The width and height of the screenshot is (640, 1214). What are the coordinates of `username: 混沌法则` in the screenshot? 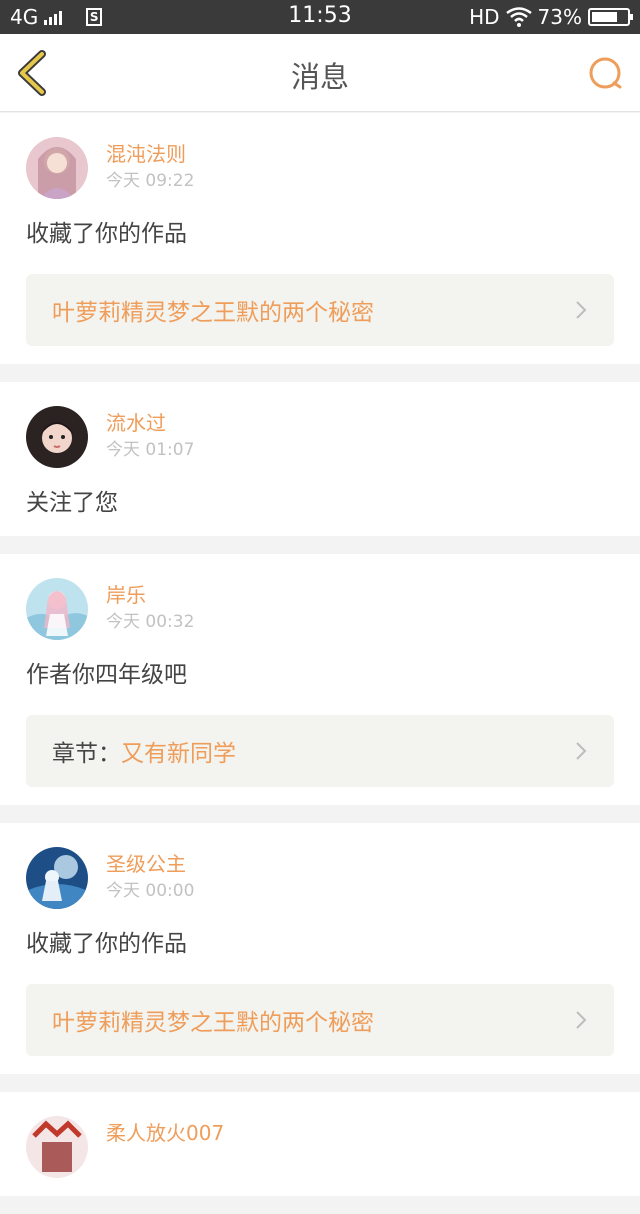 It's located at (150, 154).